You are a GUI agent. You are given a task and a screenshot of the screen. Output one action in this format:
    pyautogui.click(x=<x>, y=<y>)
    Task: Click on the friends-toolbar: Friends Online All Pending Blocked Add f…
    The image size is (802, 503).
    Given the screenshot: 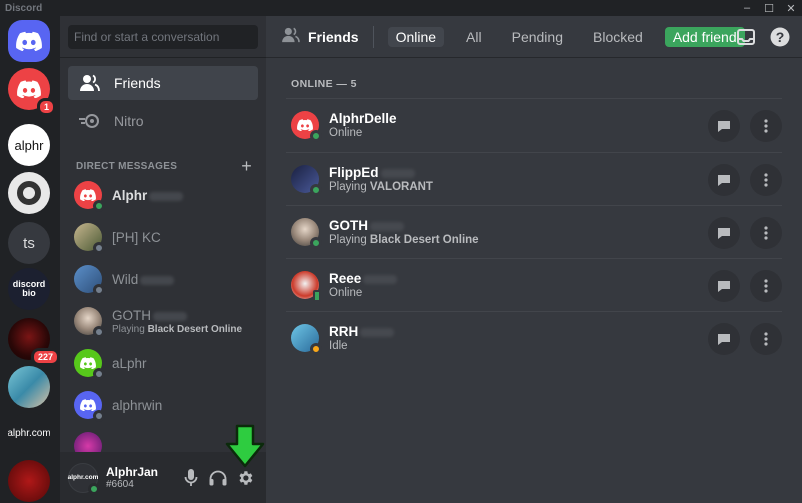 What is the action you would take?
    pyautogui.click(x=534, y=37)
    